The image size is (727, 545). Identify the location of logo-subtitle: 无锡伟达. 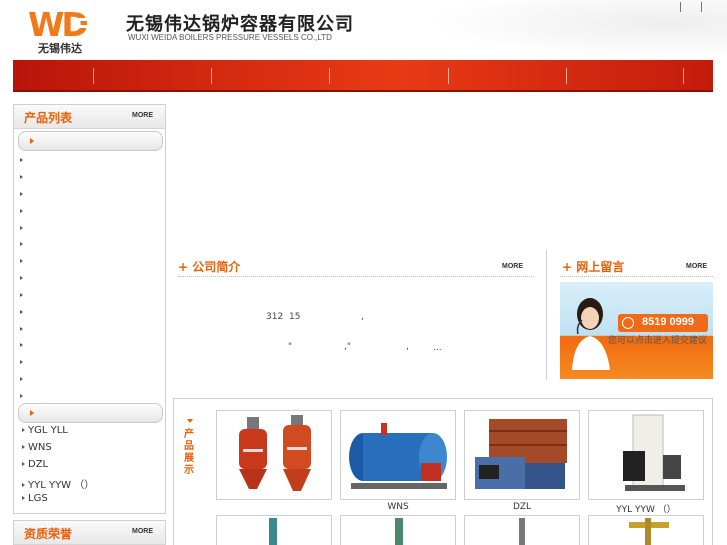
(60, 48).